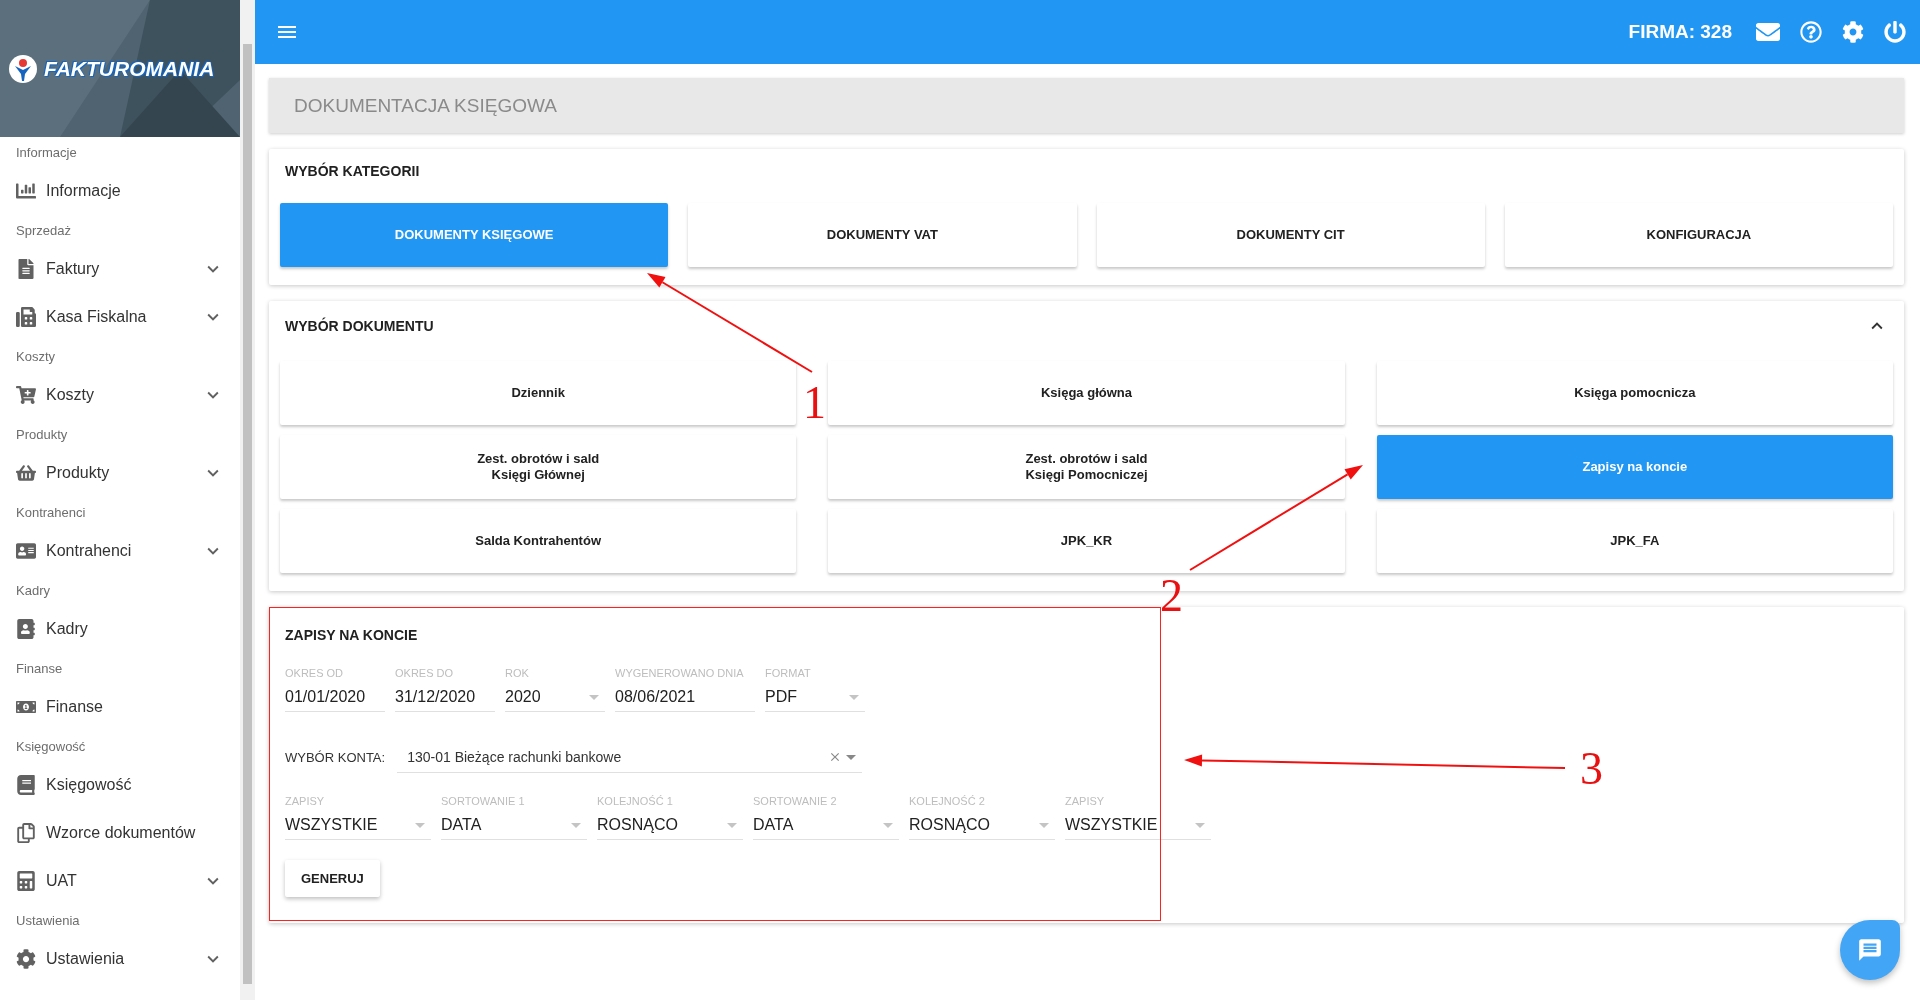 The height and width of the screenshot is (1000, 1920). I want to click on category-tab: DOKUMENTY CIT, so click(1290, 235).